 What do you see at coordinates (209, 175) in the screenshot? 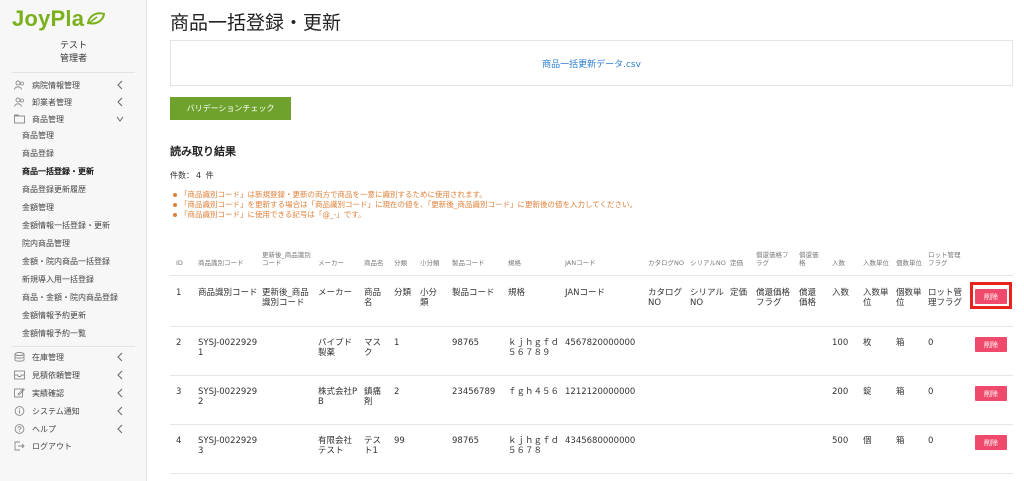
I see `count-unit: 件` at bounding box center [209, 175].